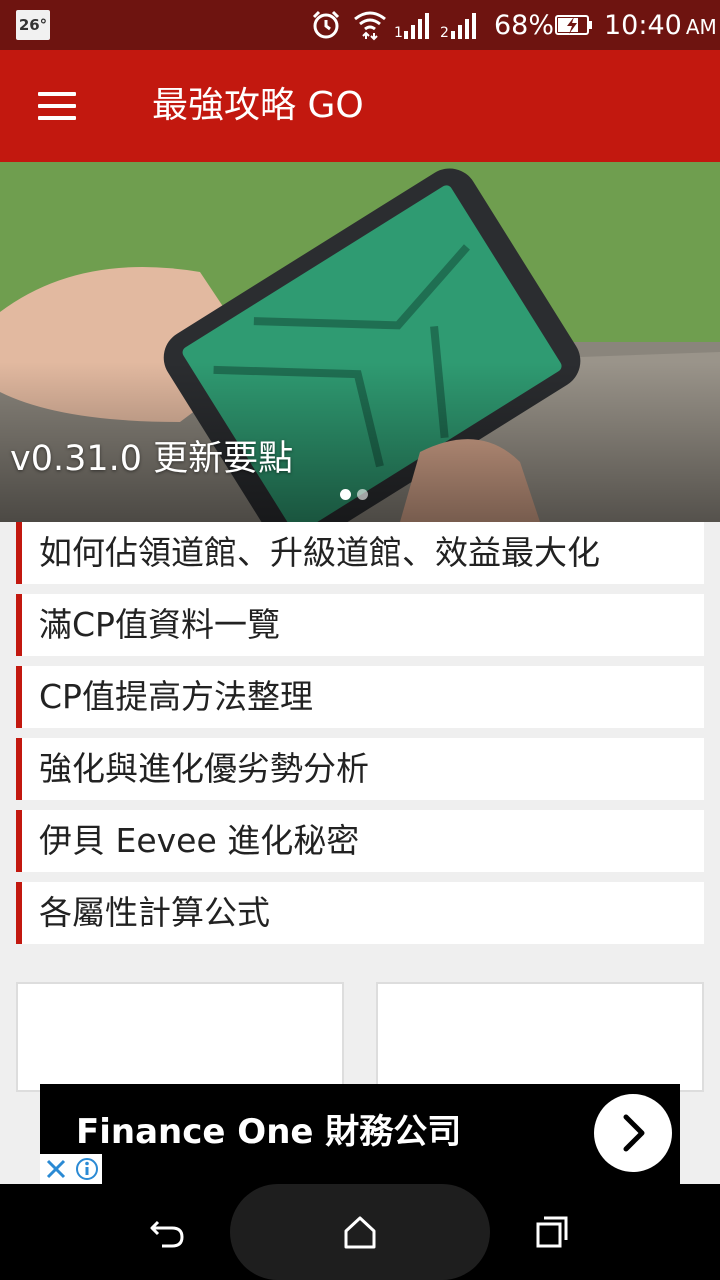 Image resolution: width=720 pixels, height=1280 pixels. I want to click on status-bar: 26° 1 2 68% 10:40 AM, so click(360, 25).